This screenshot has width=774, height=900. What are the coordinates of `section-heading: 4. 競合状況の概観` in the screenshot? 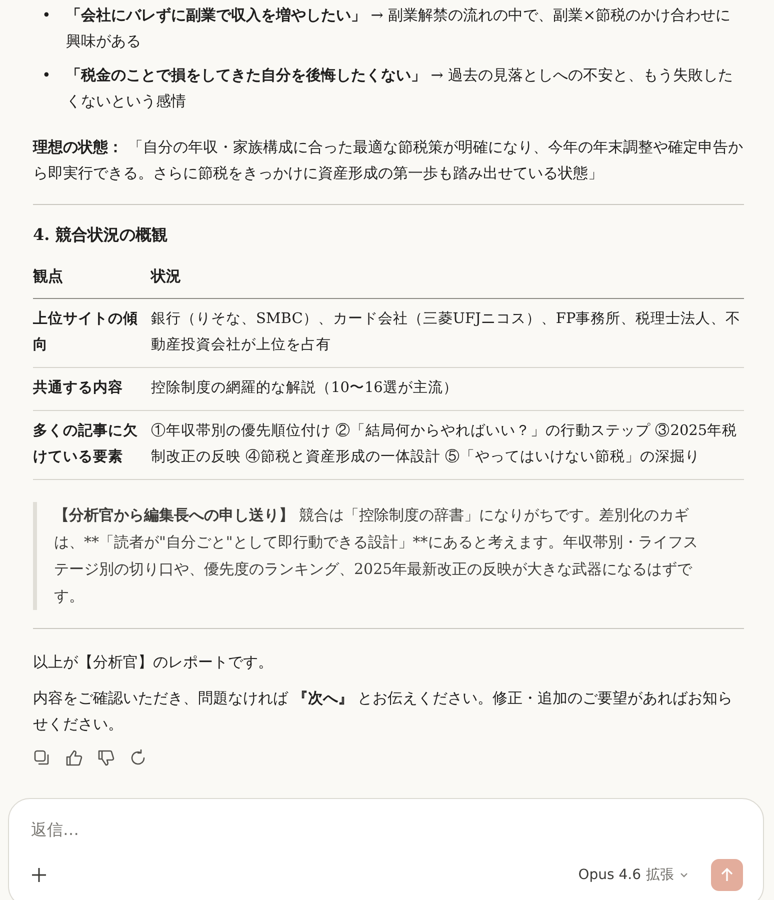 It's located at (100, 234).